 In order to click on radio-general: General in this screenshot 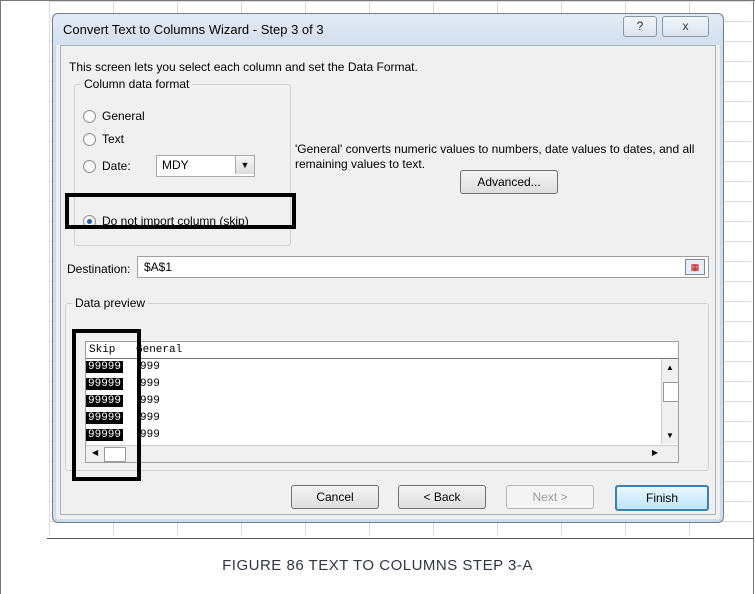, I will do `click(114, 116)`.